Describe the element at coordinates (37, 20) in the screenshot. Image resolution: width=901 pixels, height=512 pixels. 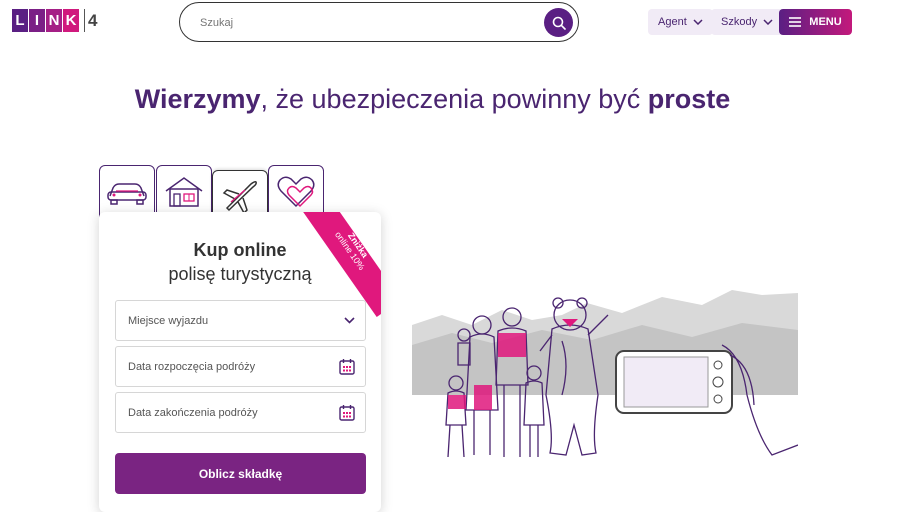
I see `logo-letter: I` at that location.